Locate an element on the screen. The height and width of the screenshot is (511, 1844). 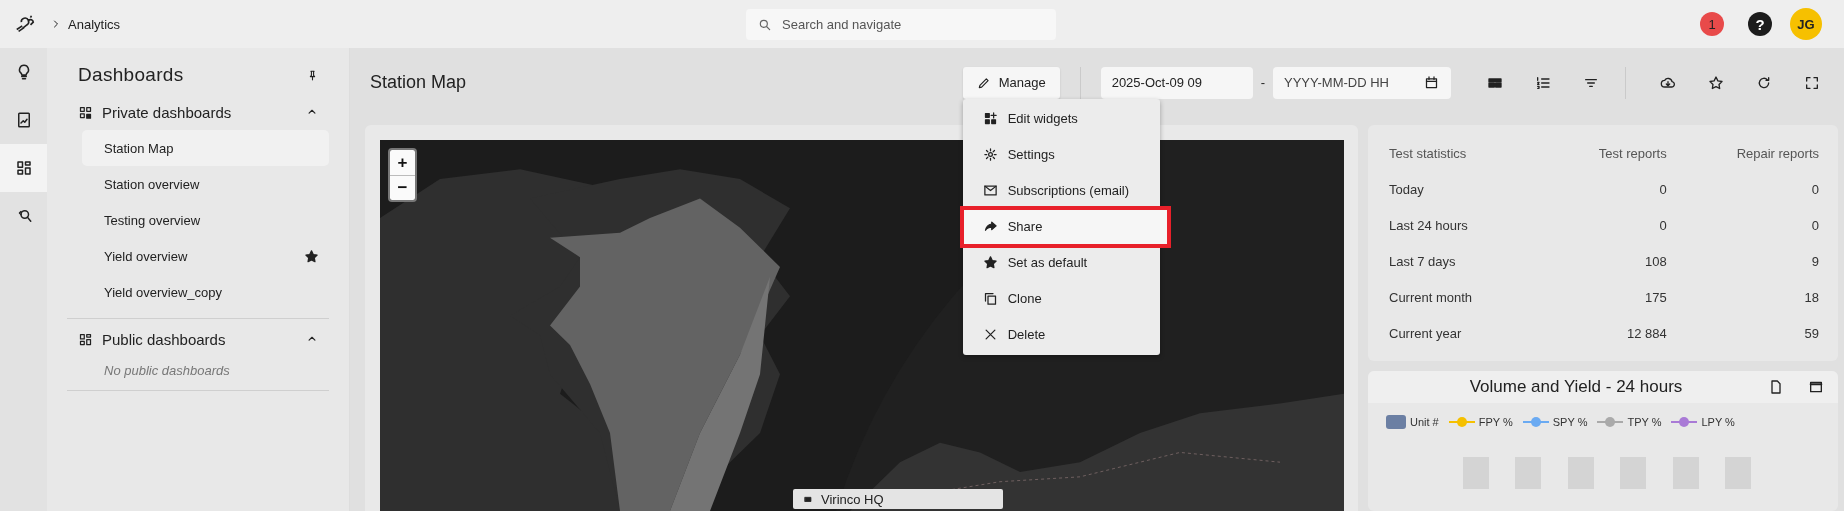
legend-label: LPY % is located at coordinates (1718, 422).